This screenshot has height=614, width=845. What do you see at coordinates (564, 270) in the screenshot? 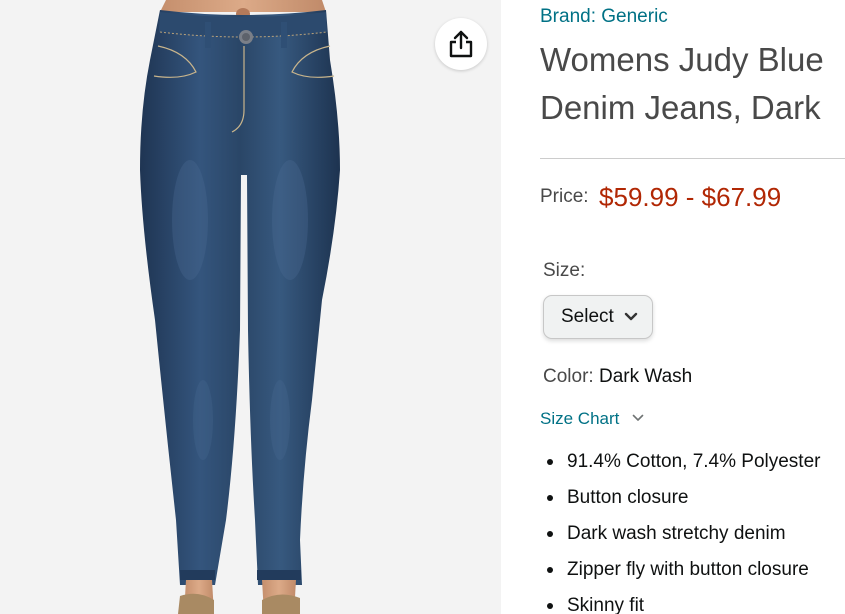
I see `size-label: Size:` at bounding box center [564, 270].